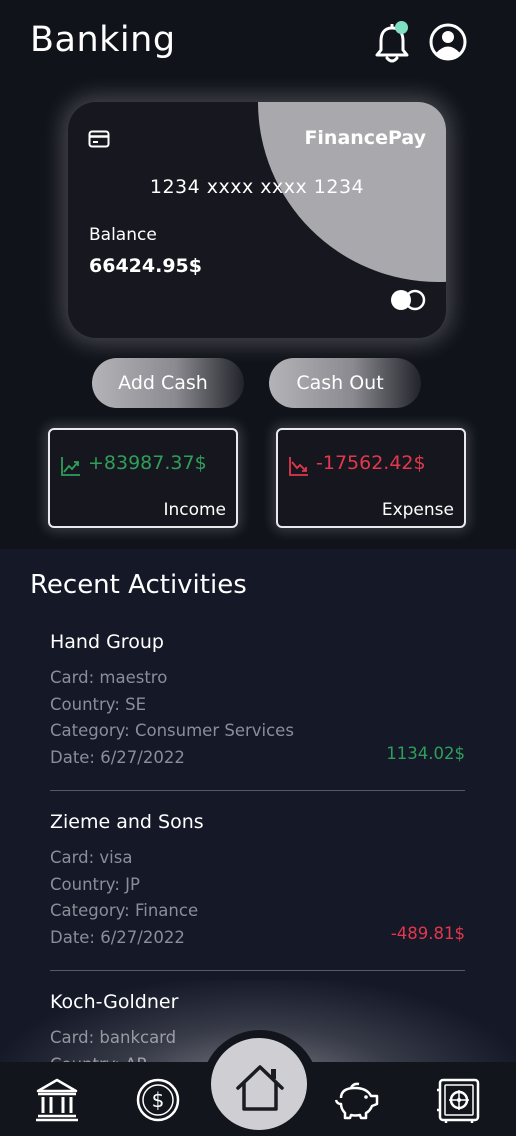 This screenshot has width=516, height=1136. I want to click on page-title: Banking, so click(103, 40).